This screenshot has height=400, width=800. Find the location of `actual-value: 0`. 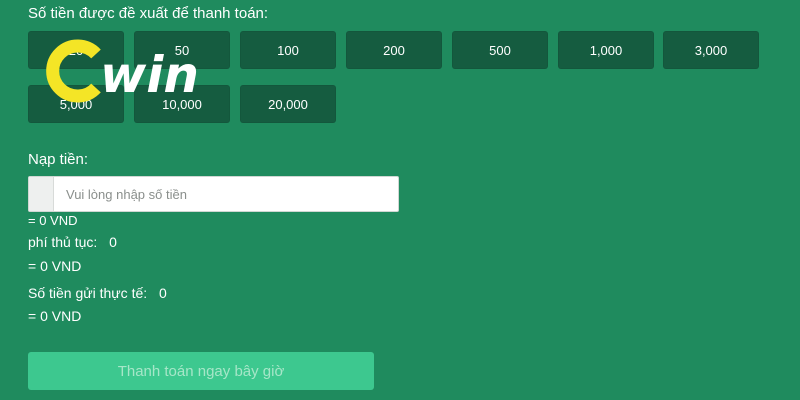

actual-value: 0 is located at coordinates (163, 293).